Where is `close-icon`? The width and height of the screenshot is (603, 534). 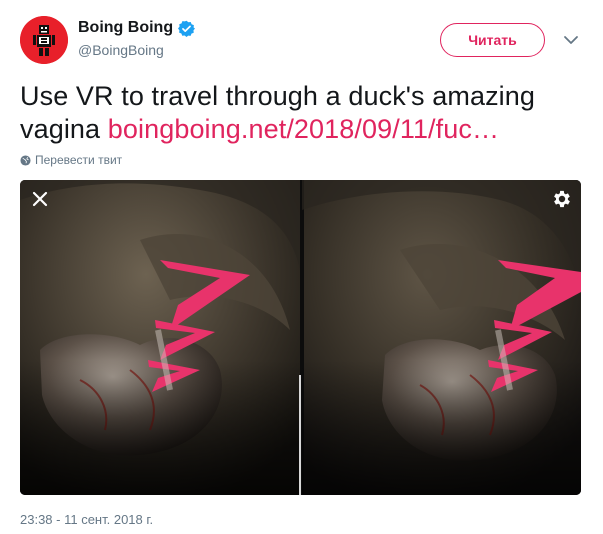 close-icon is located at coordinates (40, 199).